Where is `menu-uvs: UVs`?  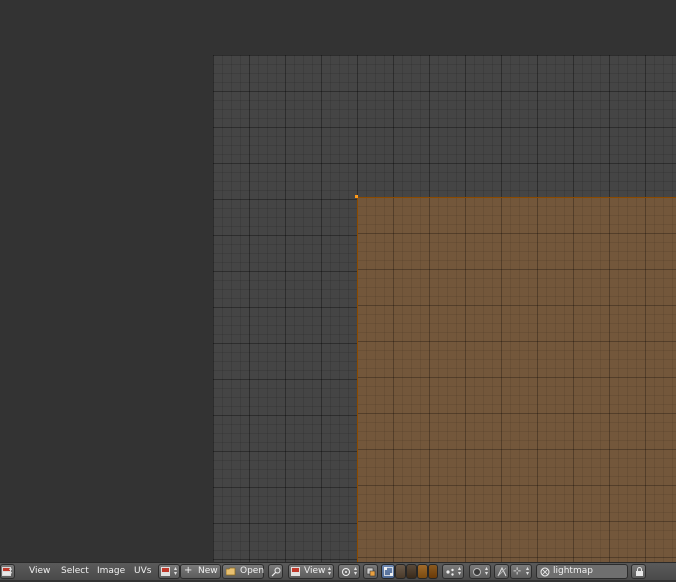
menu-uvs: UVs is located at coordinates (142, 571).